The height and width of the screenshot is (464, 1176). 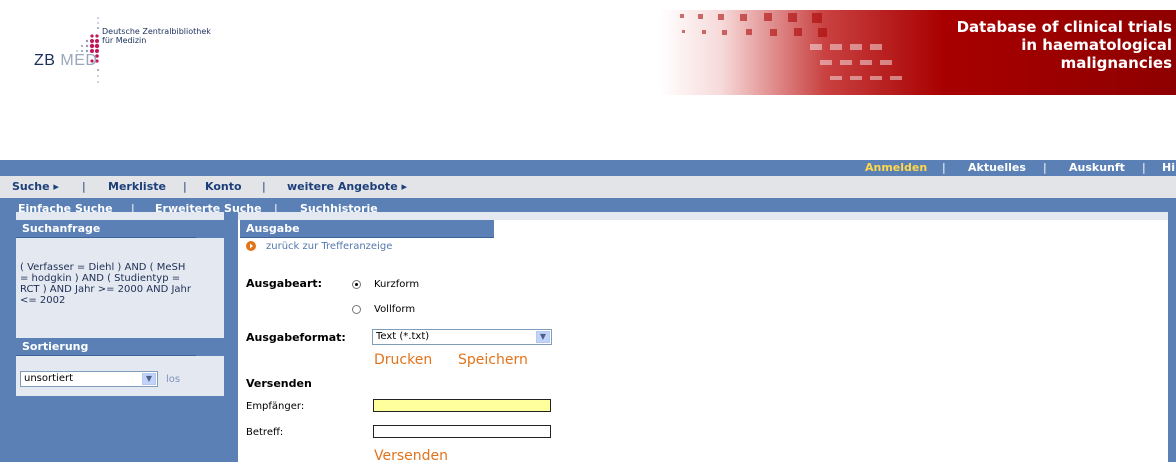 What do you see at coordinates (106, 347) in the screenshot?
I see `sortierung-heading: Sortierung` at bounding box center [106, 347].